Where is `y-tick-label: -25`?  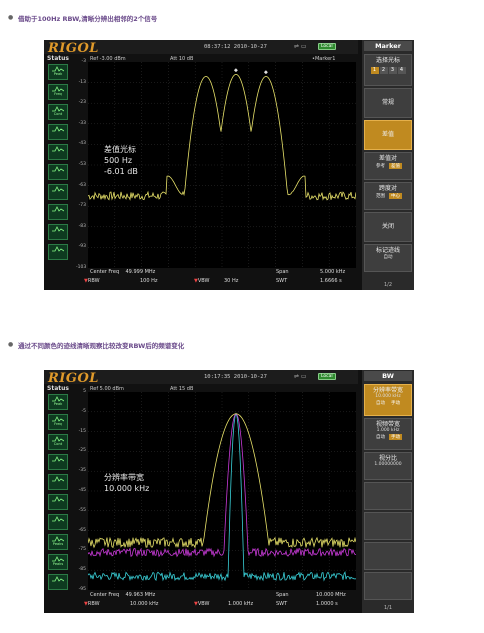 y-tick-label: -25 is located at coordinates (82, 451).